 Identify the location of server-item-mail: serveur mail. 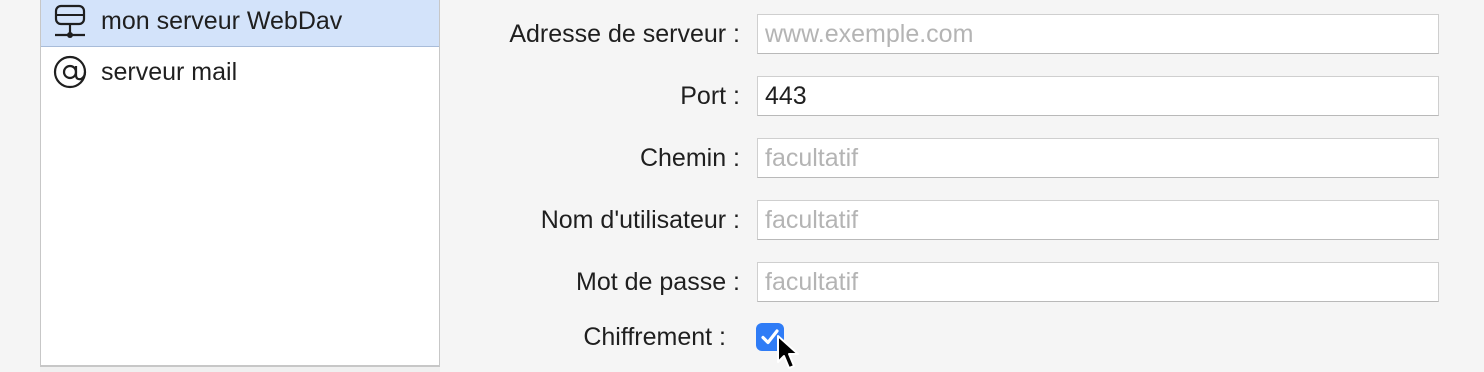
(240, 72).